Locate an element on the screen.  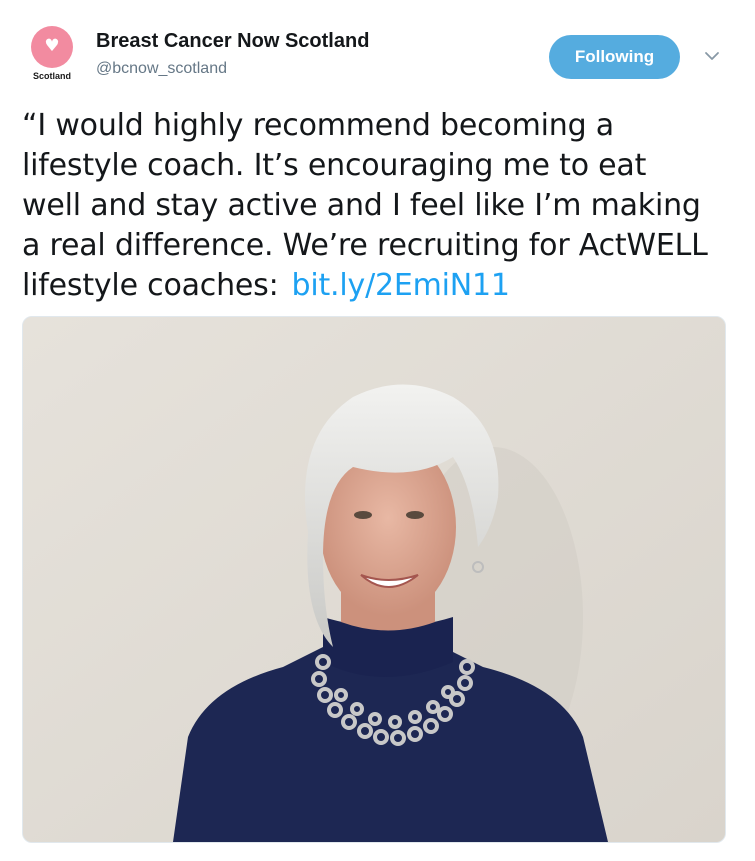
account-screen-name: @bcnow_scotland is located at coordinates (161, 69).